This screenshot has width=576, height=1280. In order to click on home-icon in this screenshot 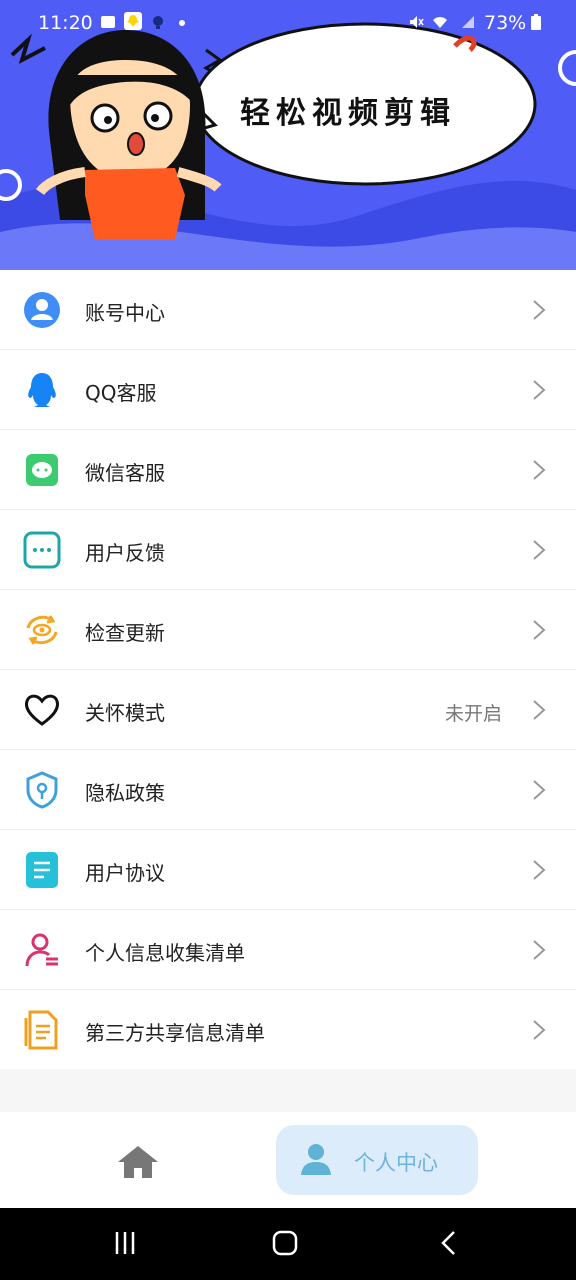, I will do `click(138, 1162)`.